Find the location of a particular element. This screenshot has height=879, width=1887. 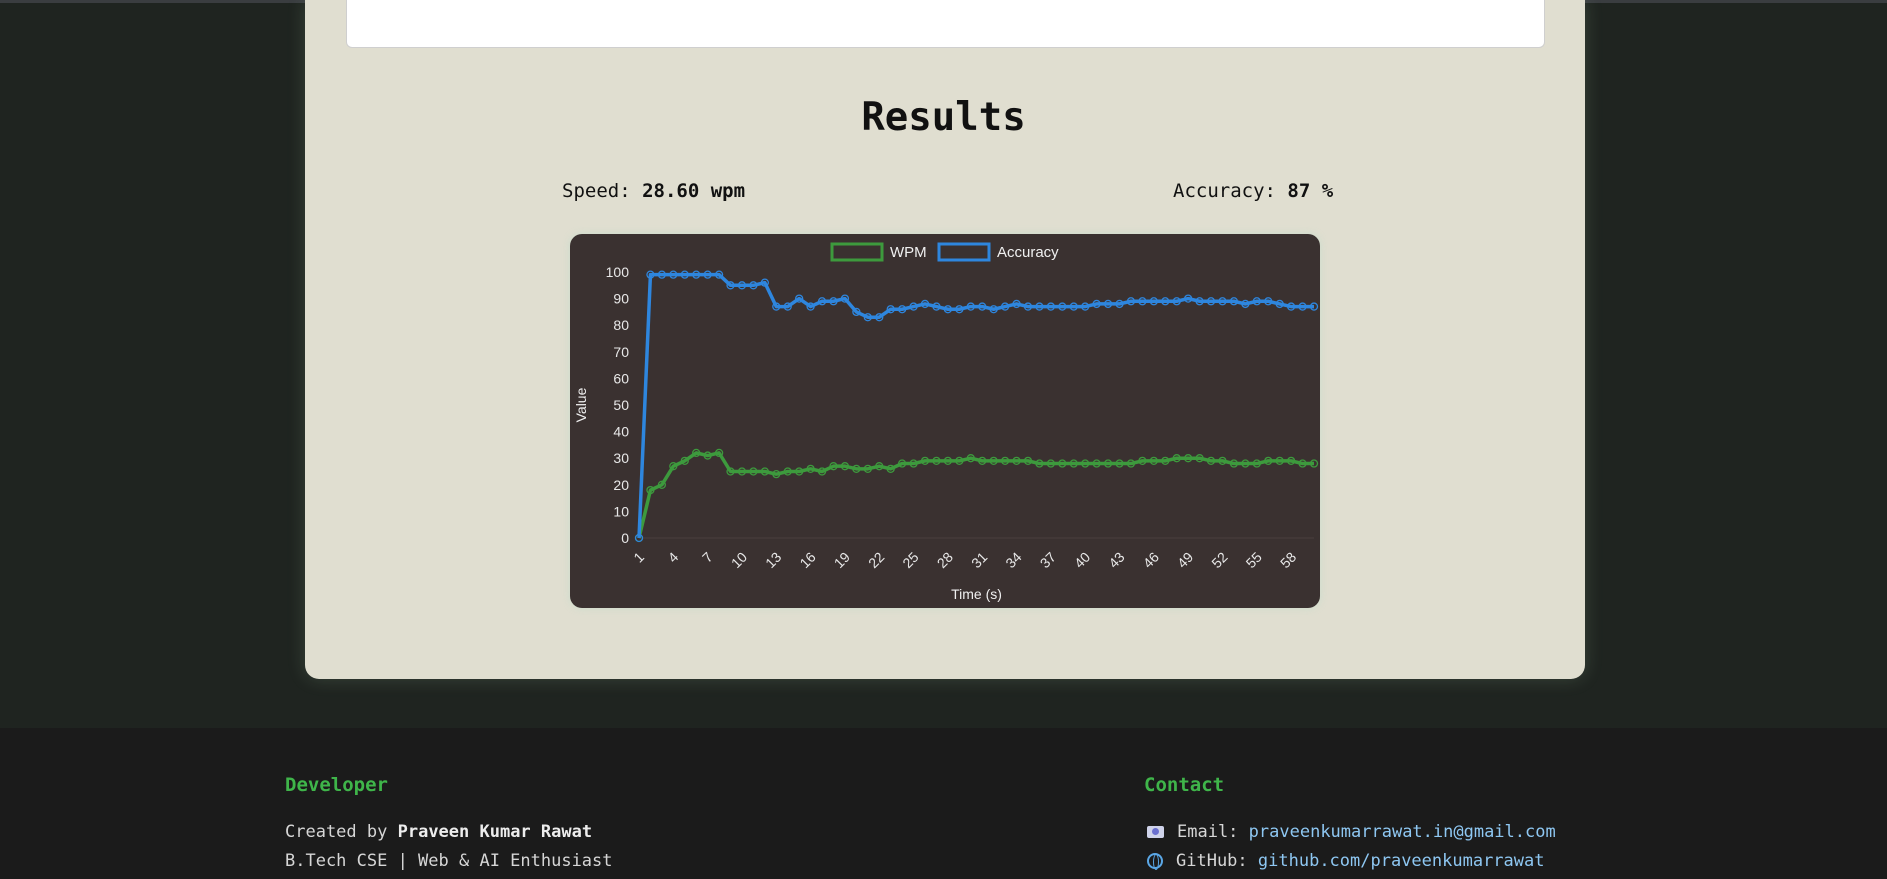

x-tick-label: 49 is located at coordinates (1185, 560).